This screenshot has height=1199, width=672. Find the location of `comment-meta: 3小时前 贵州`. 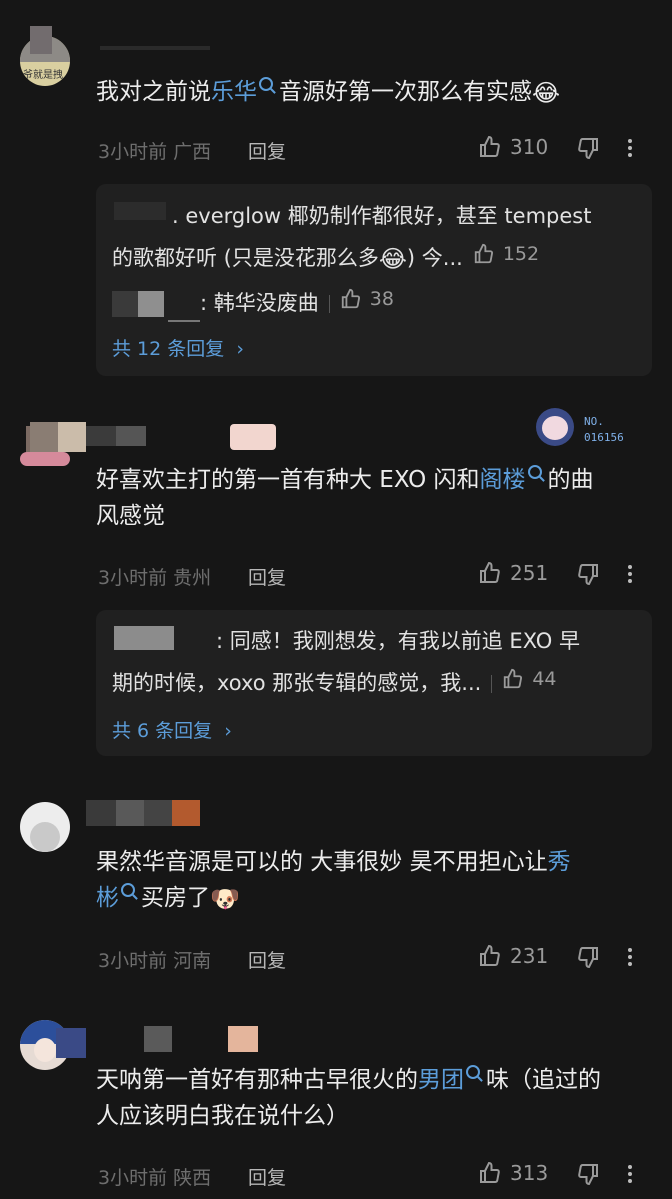

comment-meta: 3小时前 贵州 is located at coordinates (155, 578).